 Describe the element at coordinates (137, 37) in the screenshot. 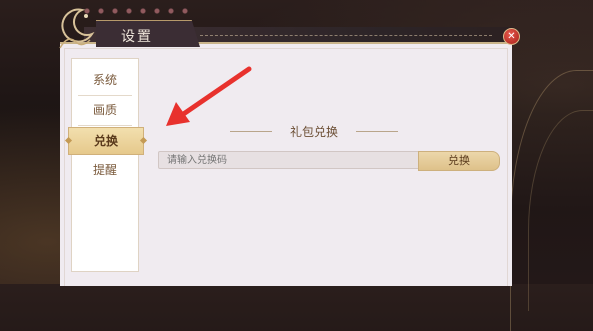

I see `page-title: 设置` at that location.